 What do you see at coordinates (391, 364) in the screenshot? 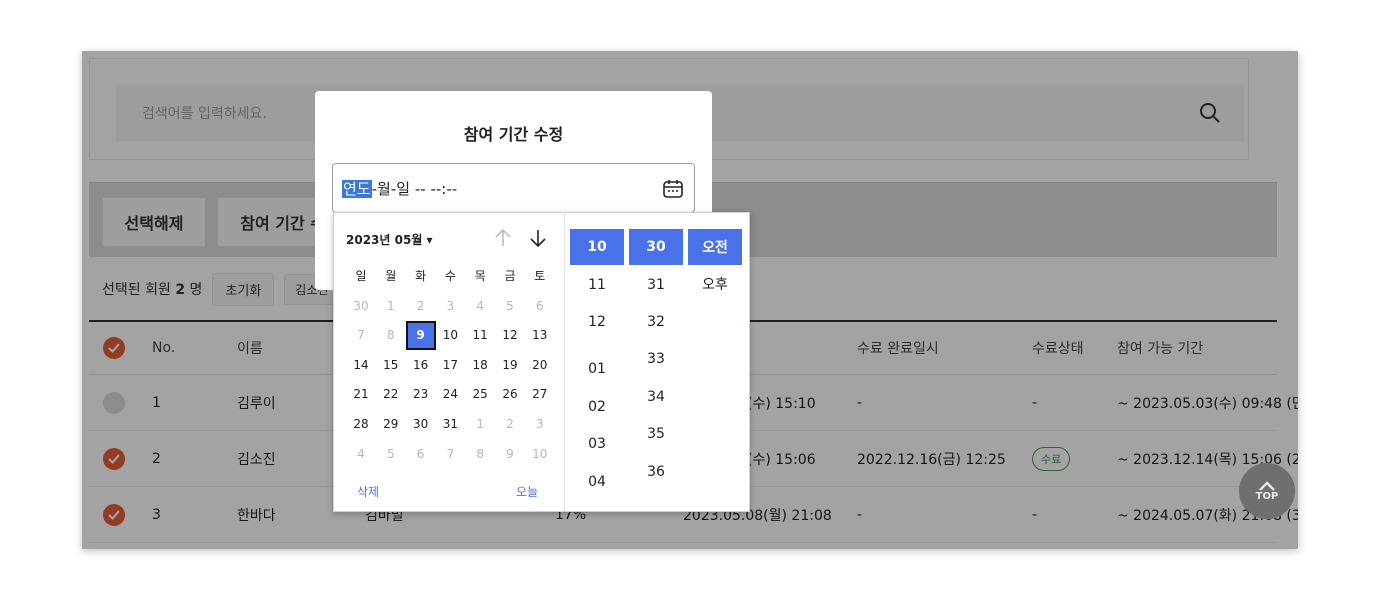
I see `calendar-day: 15` at bounding box center [391, 364].